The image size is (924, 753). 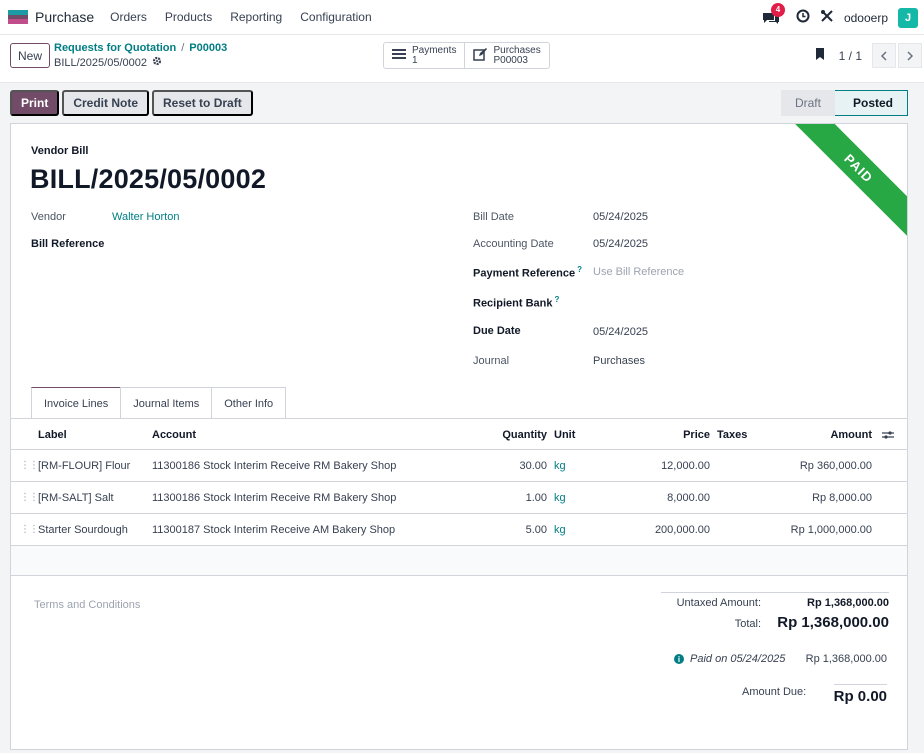 I want to click on accounting-date-label: Accounting Date, so click(x=513, y=244).